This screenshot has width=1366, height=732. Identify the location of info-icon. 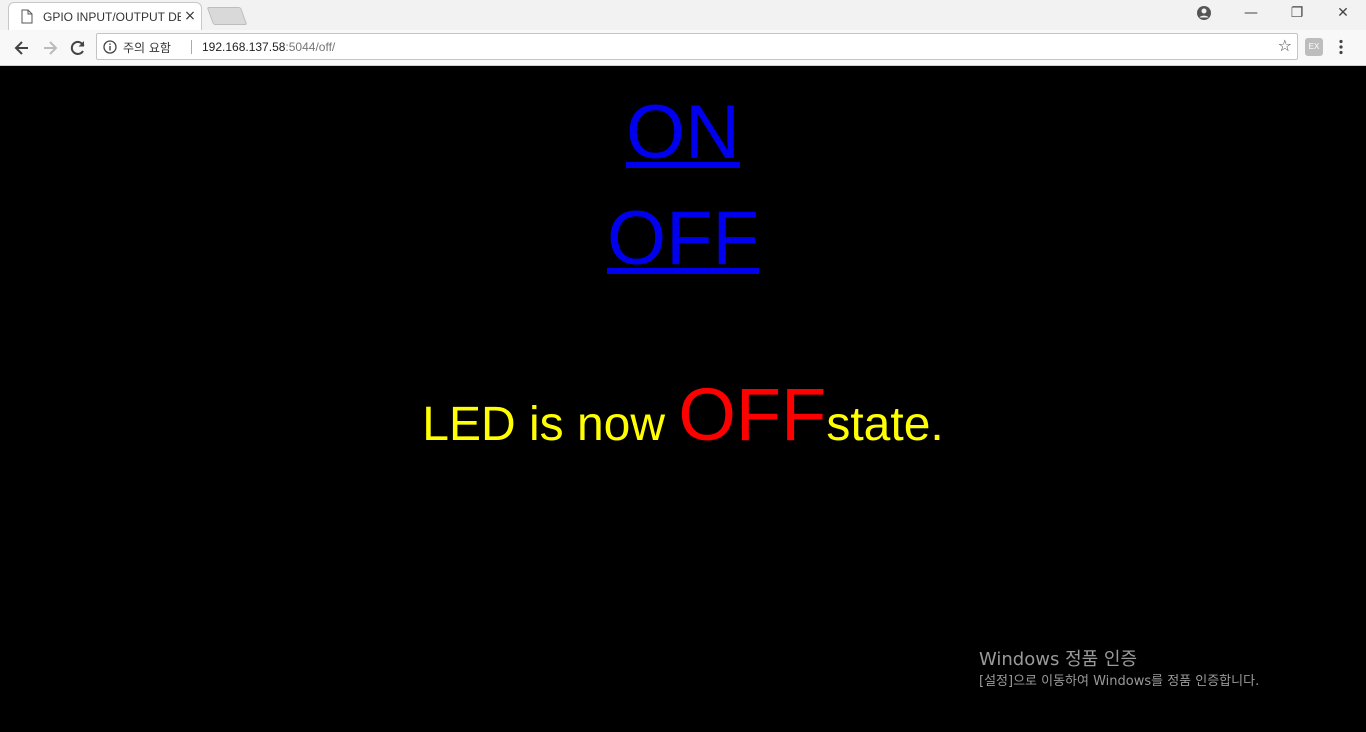
(110, 47).